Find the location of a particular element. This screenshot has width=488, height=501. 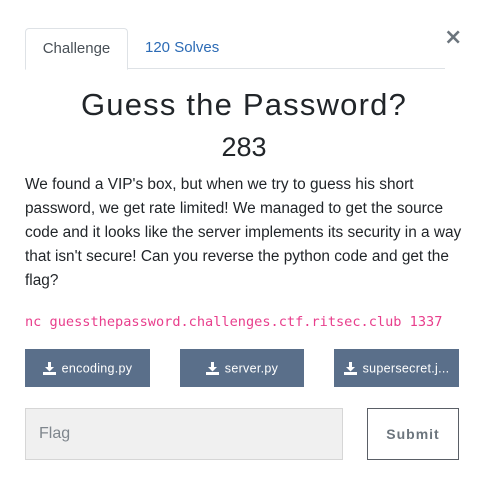

file-label: encoding.py is located at coordinates (97, 368).